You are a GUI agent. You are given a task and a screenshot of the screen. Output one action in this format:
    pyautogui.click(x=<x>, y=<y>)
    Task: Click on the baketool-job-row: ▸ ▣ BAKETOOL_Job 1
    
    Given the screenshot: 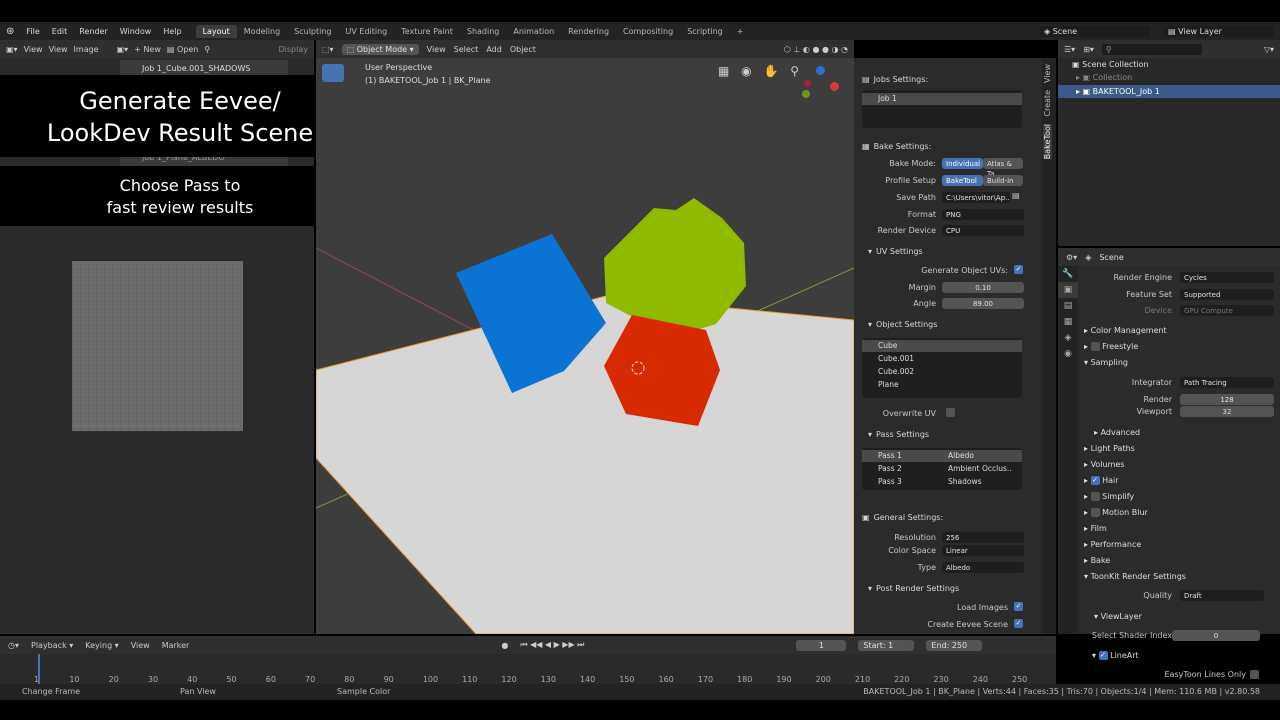 What is the action you would take?
    pyautogui.click(x=1169, y=91)
    